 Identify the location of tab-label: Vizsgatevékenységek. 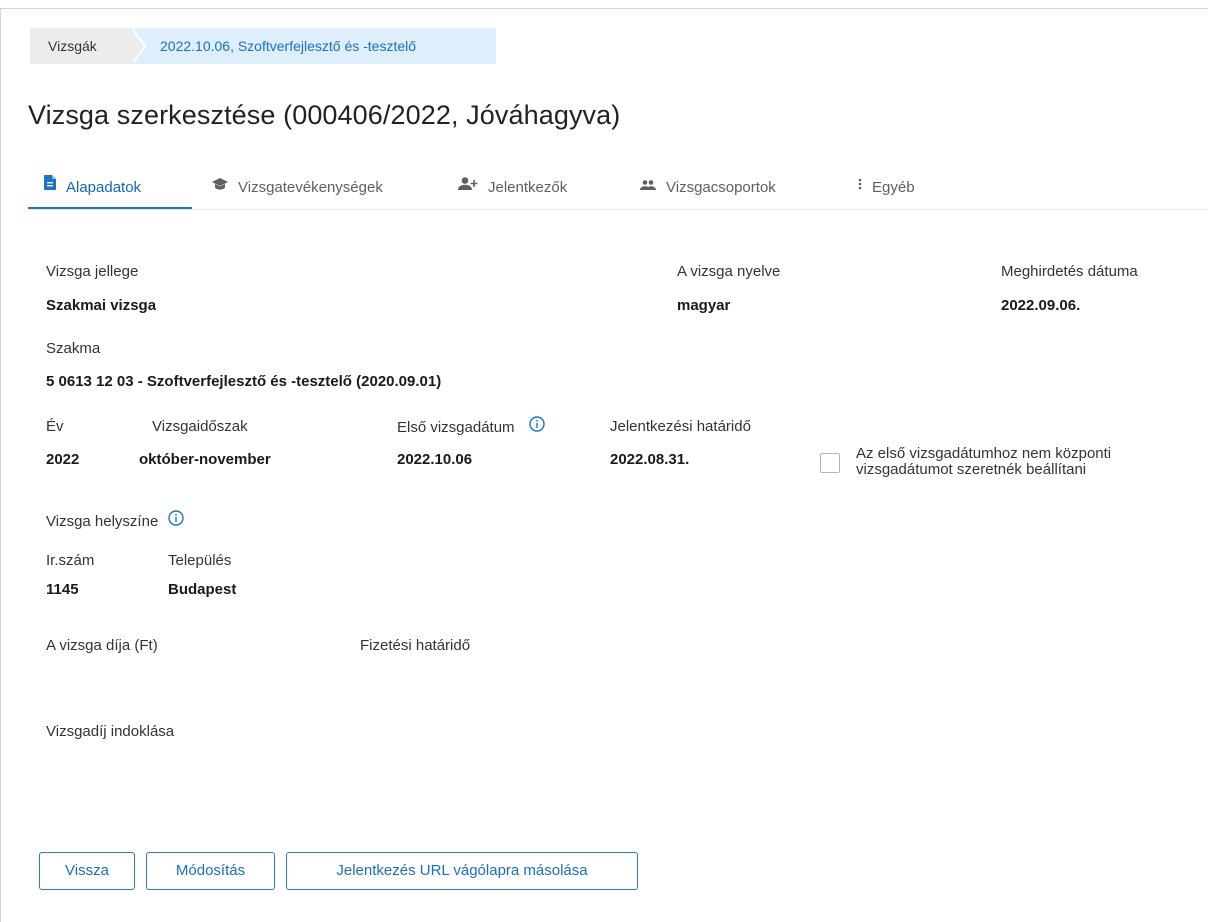
(310, 187).